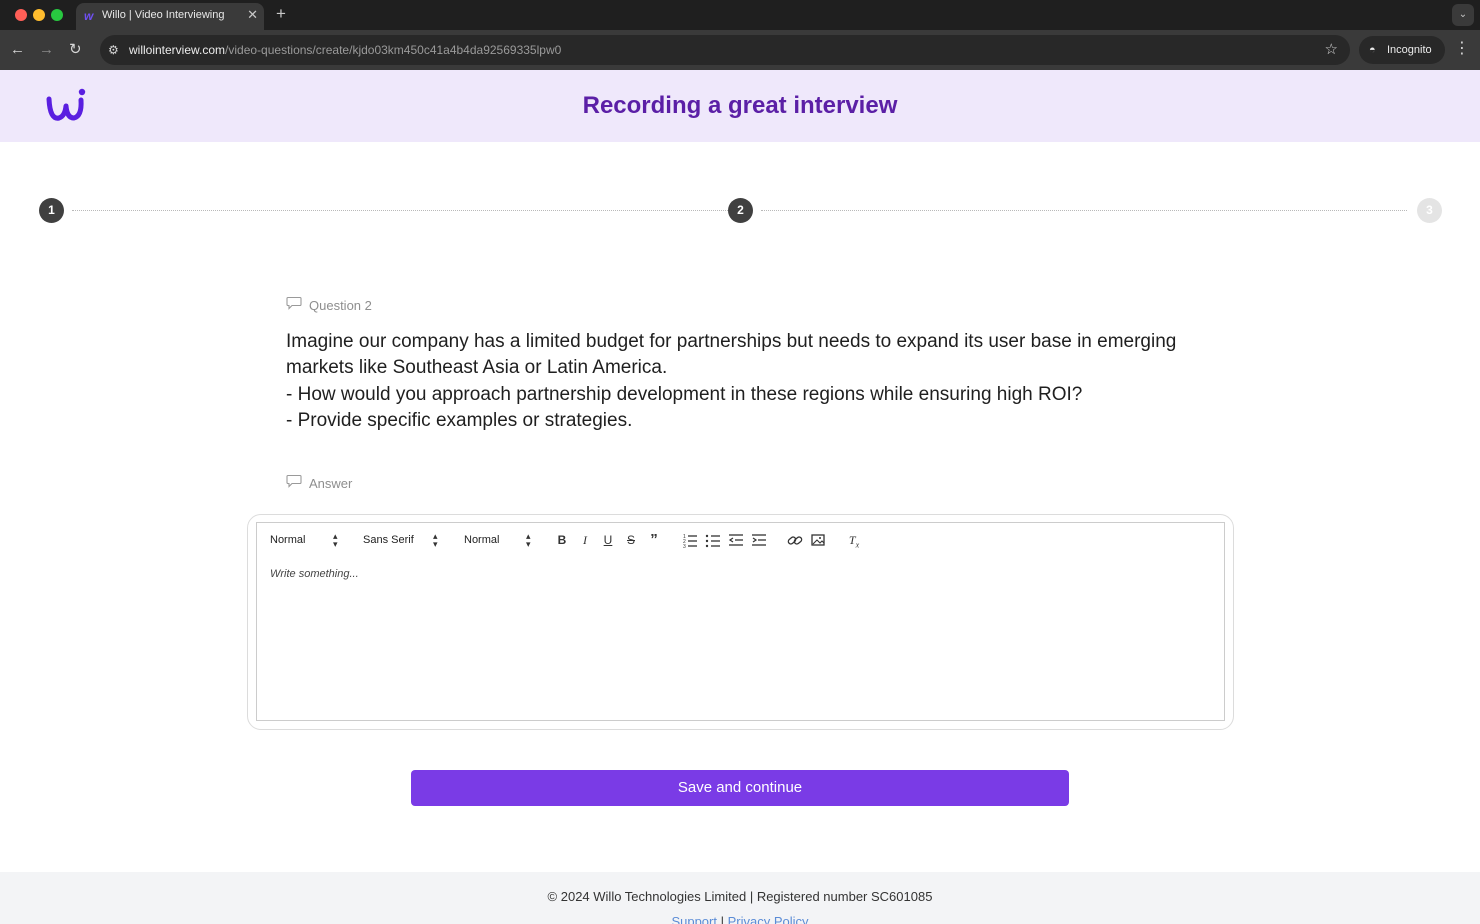 The height and width of the screenshot is (924, 1480). What do you see at coordinates (163, 15) in the screenshot?
I see `tab-title: Willo | Video Interviewing` at bounding box center [163, 15].